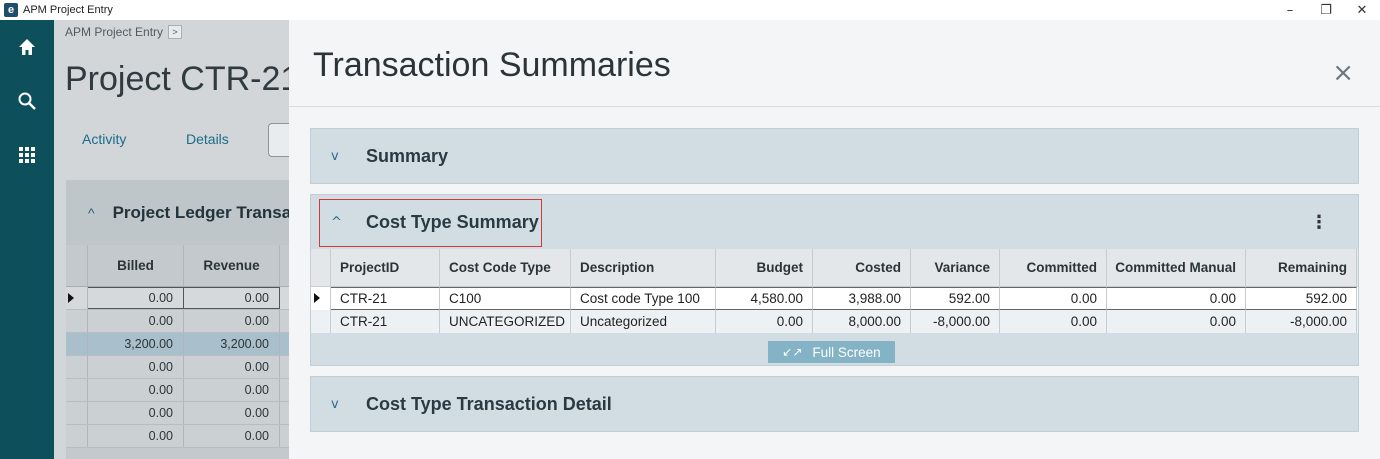 This screenshot has height=459, width=1380. I want to click on nav-rail, so click(27, 239).